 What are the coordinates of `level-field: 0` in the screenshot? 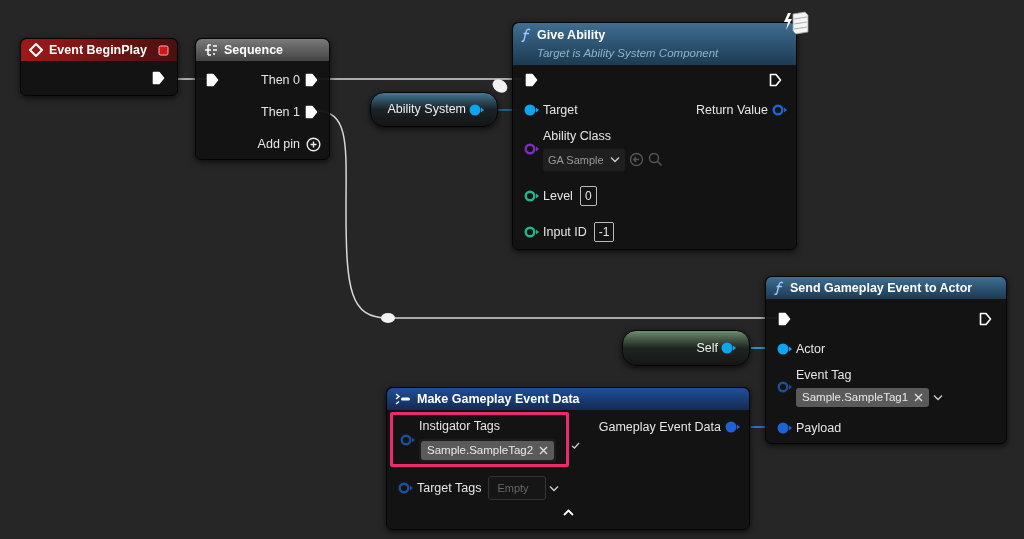 It's located at (588, 196).